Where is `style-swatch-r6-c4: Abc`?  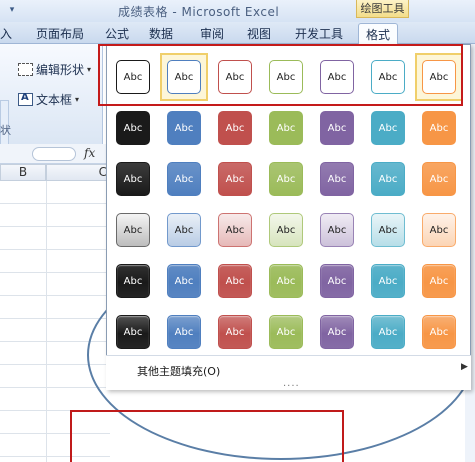 style-swatch-r6-c4: Abc is located at coordinates (286, 332).